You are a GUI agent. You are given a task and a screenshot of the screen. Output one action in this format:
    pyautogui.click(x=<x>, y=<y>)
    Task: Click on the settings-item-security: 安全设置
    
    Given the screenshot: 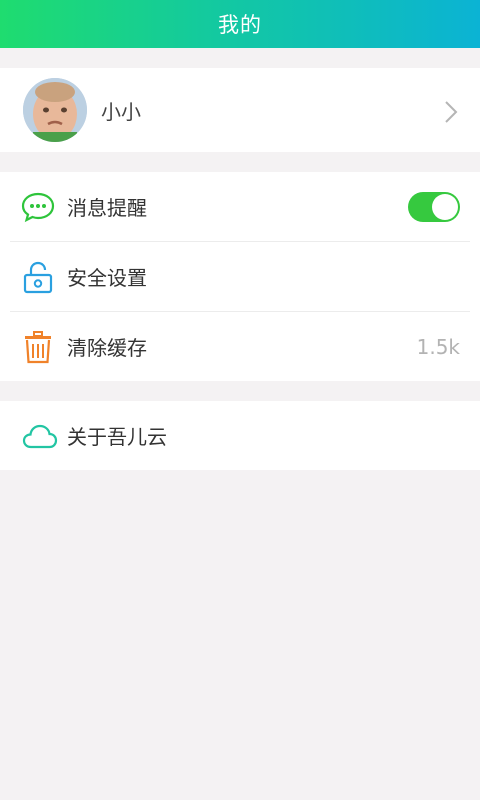 What is the action you would take?
    pyautogui.click(x=240, y=276)
    